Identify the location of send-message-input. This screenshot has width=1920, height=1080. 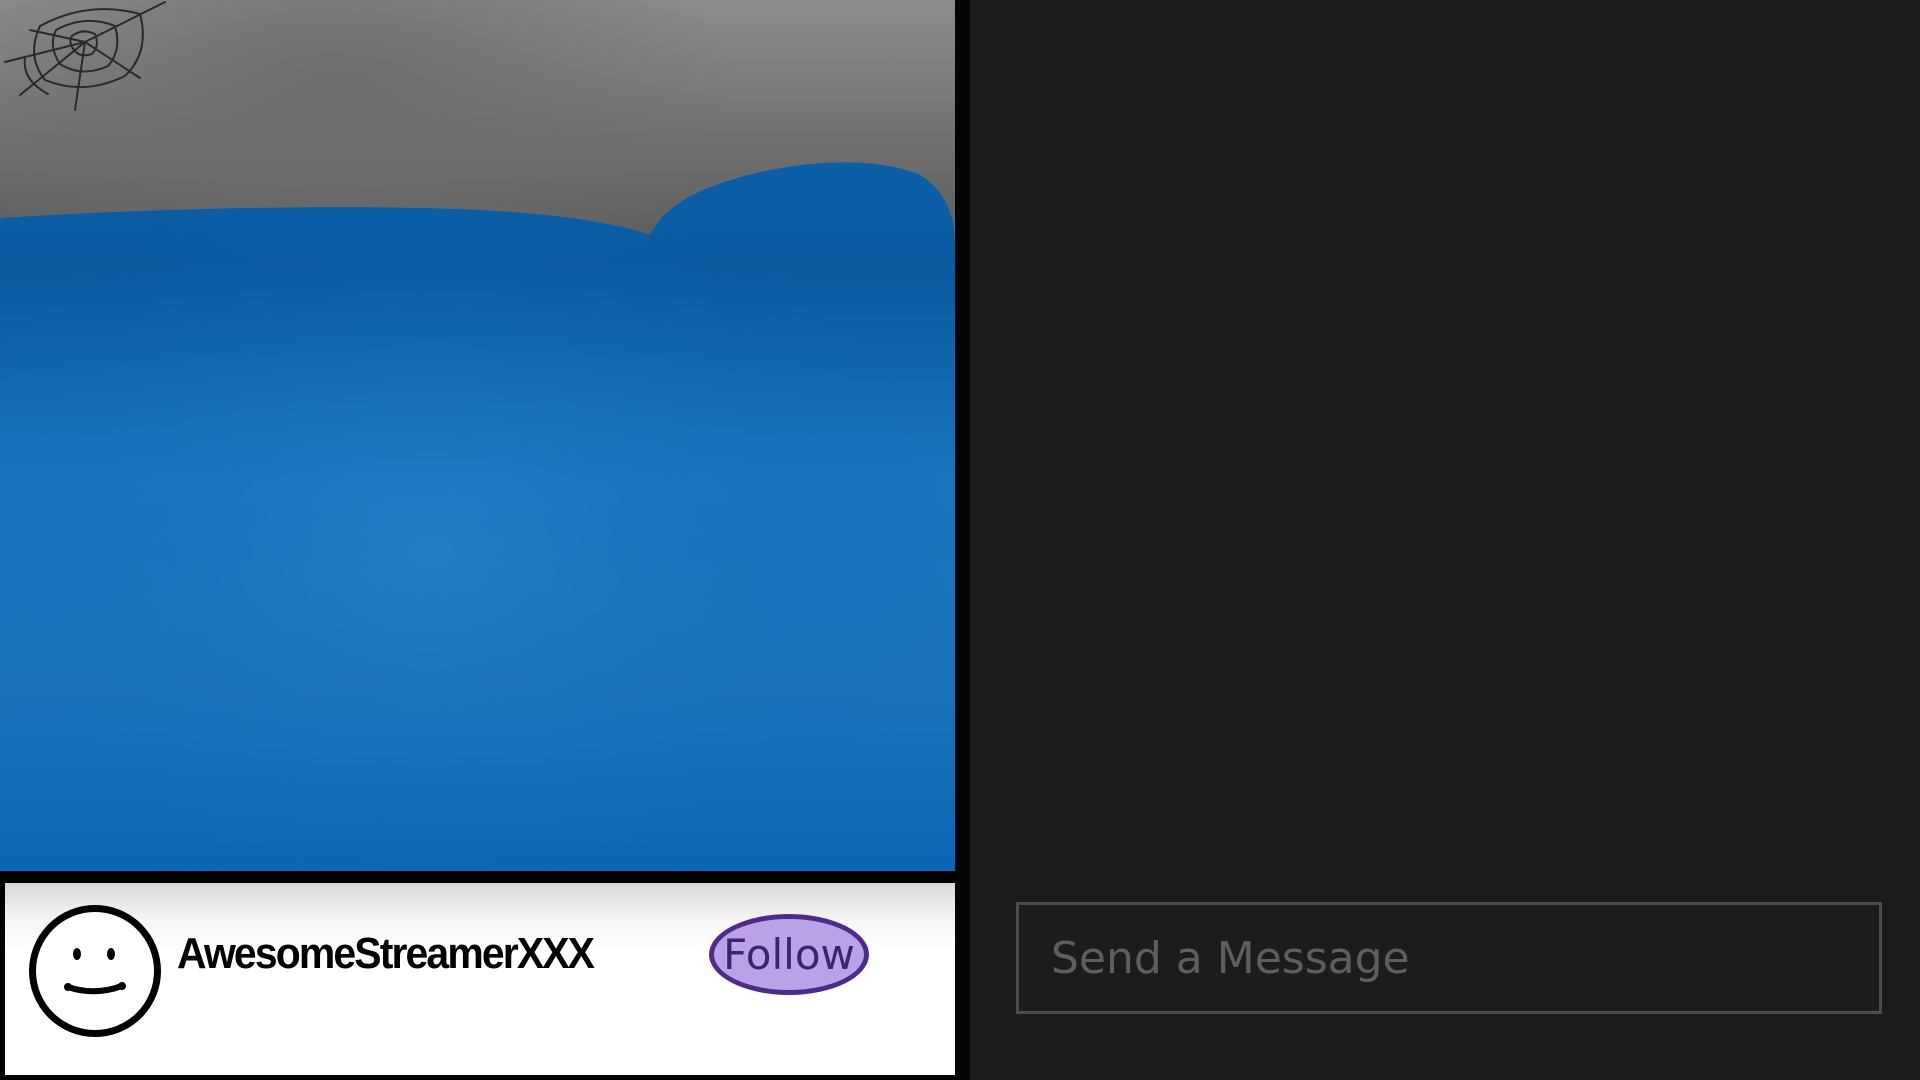
(1449, 958).